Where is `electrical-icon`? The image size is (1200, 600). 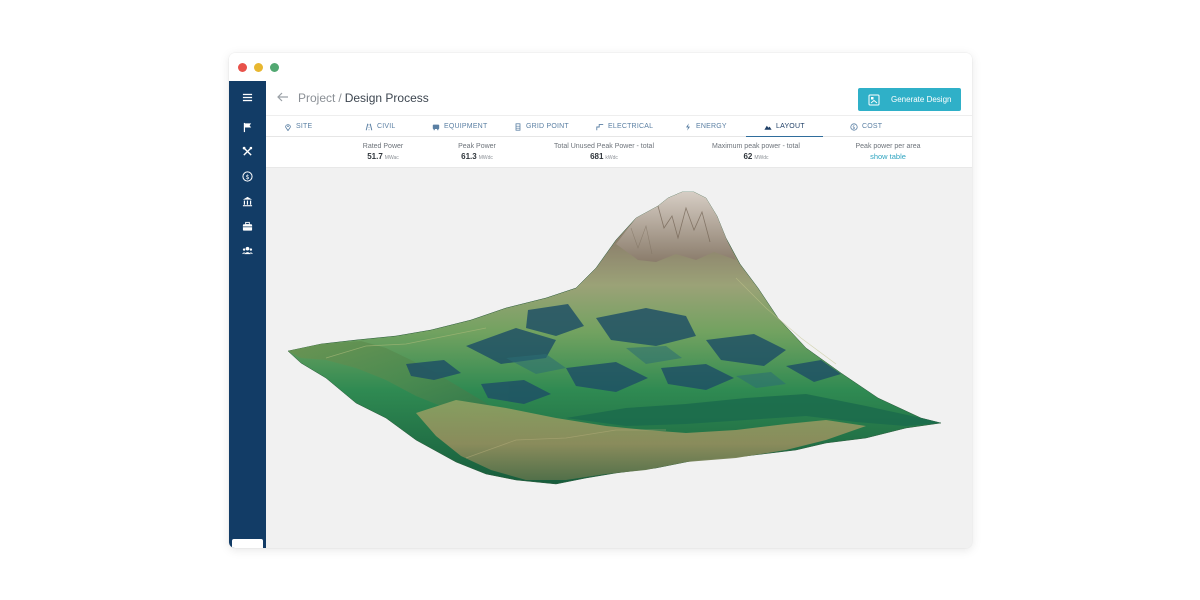 electrical-icon is located at coordinates (600, 126).